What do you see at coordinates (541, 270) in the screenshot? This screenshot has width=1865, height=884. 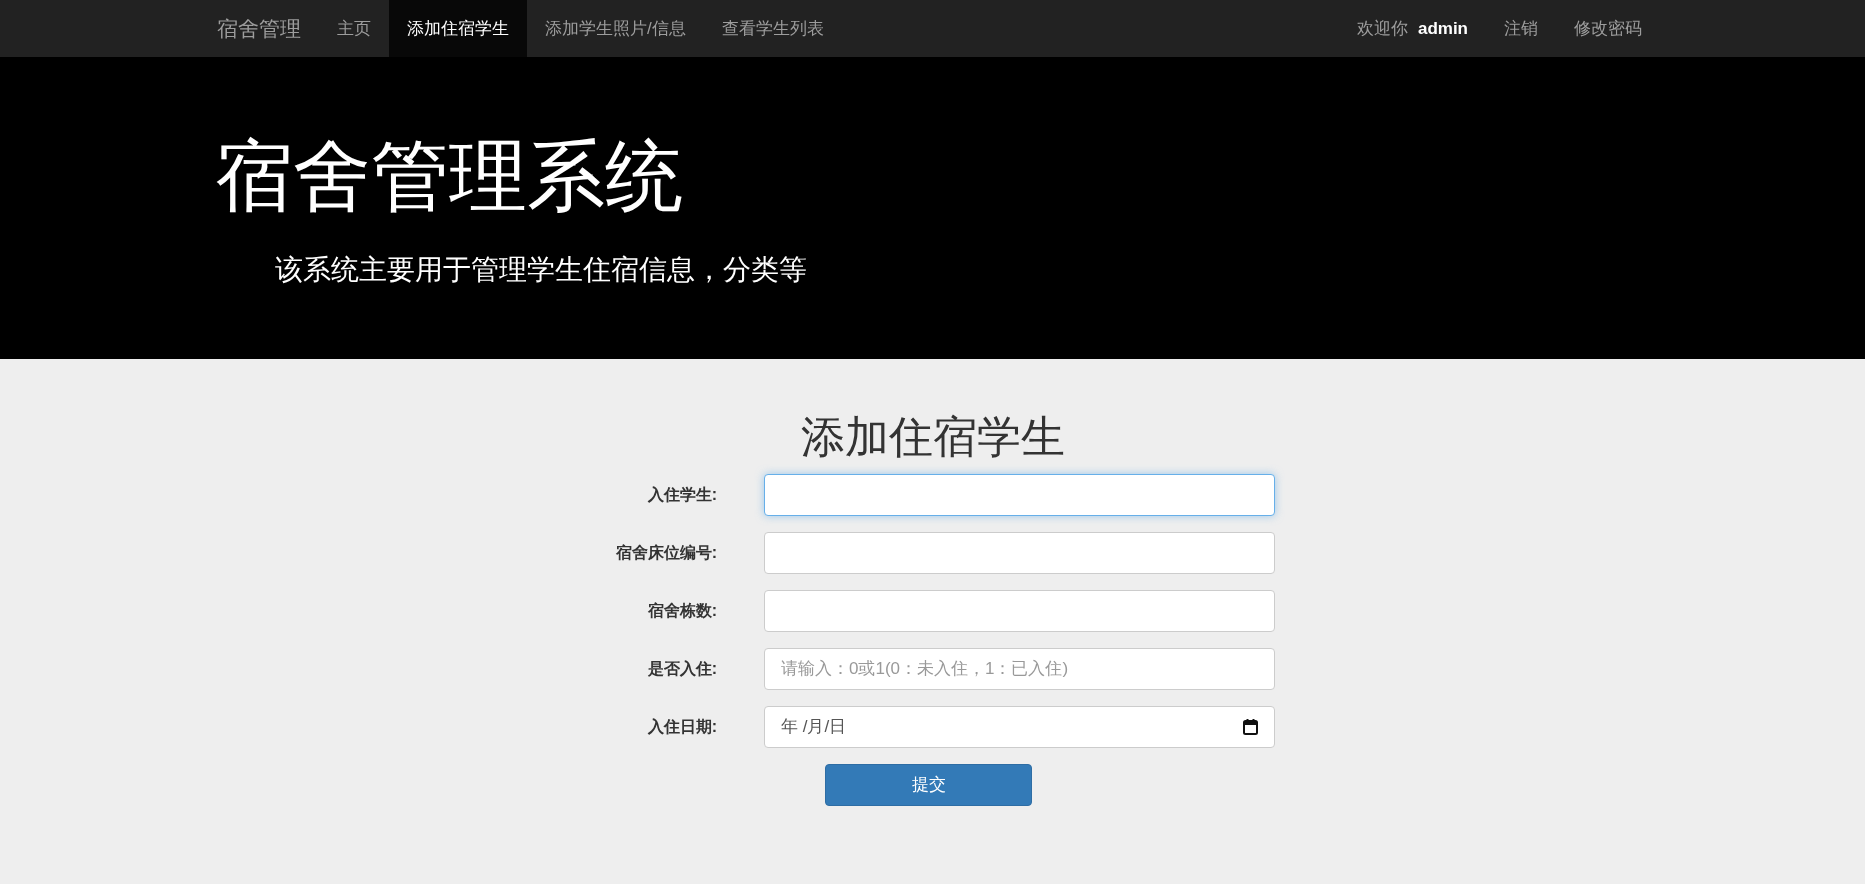 I see `hero-subtitle: 该系统主要用于管理学生住宿信息，分类等` at bounding box center [541, 270].